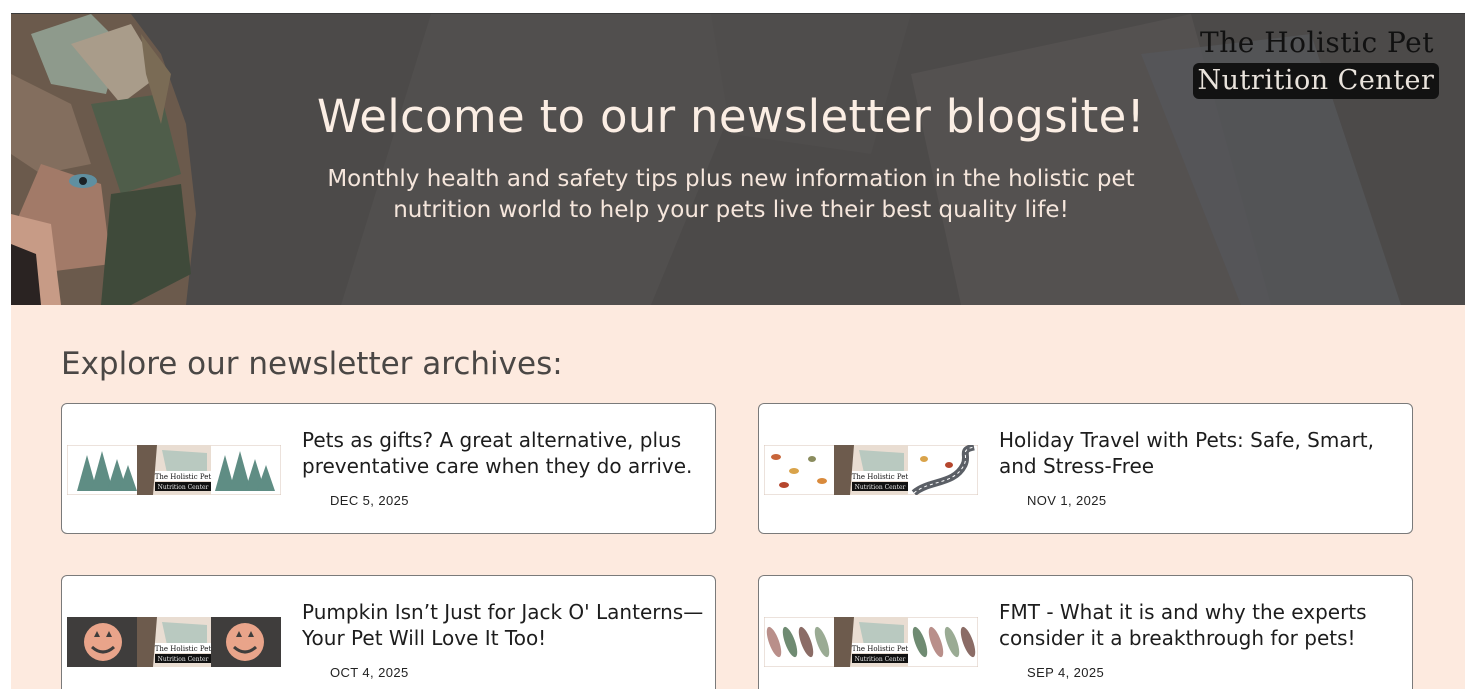 The image size is (1476, 697). What do you see at coordinates (1317, 42) in the screenshot?
I see `brand-logo-line1: The Holistic Pet` at bounding box center [1317, 42].